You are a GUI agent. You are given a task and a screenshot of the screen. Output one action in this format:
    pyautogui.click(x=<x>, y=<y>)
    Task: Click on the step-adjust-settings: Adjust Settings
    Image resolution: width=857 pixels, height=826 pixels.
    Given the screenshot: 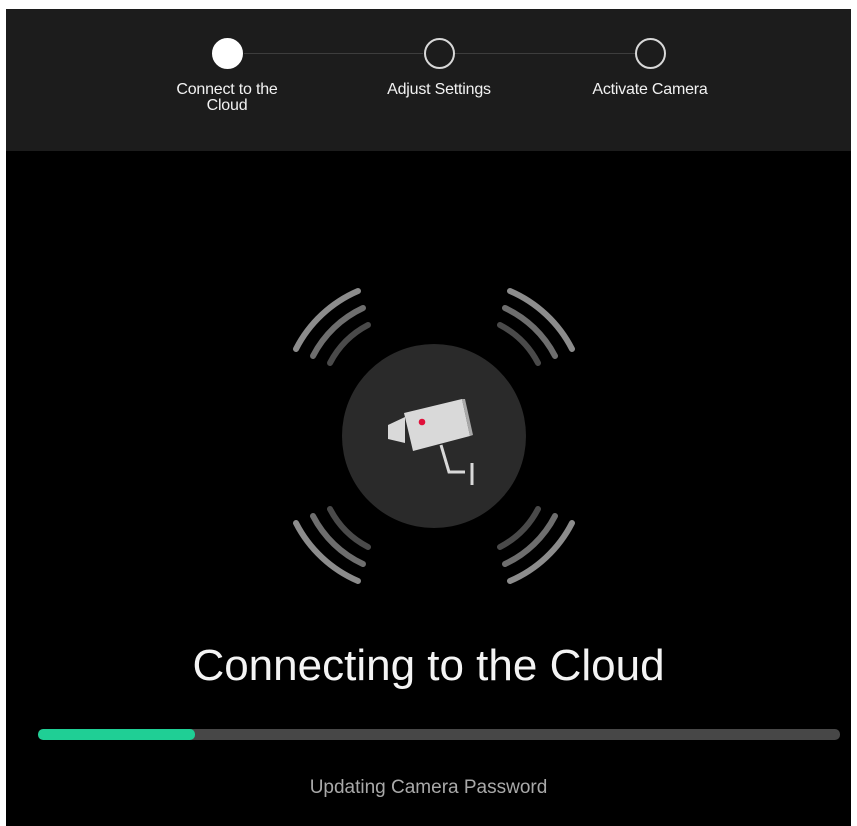 What is the action you would take?
    pyautogui.click(x=439, y=68)
    